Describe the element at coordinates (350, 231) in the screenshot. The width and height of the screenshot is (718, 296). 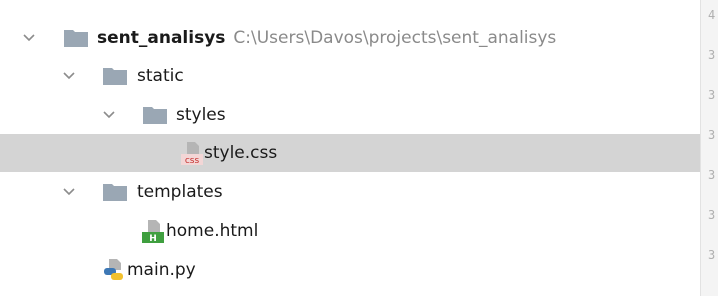
I see `tree-row-home-html: H home.html` at that location.